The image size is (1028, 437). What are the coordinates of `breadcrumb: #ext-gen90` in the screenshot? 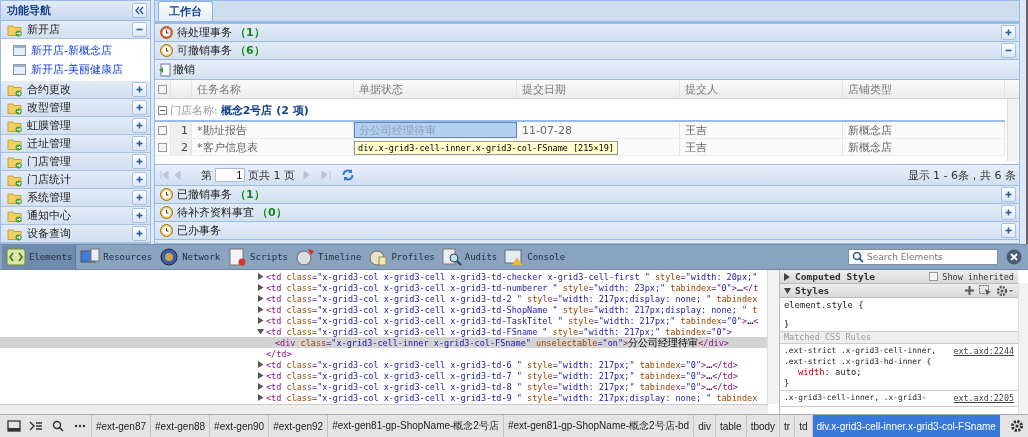 It's located at (239, 426).